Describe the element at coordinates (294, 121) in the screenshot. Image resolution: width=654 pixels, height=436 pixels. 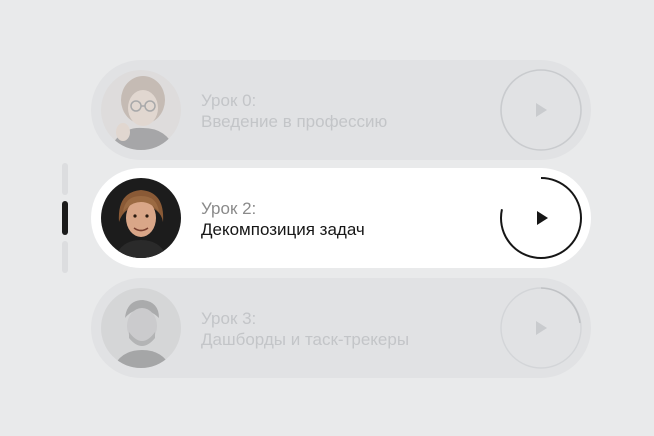
I see `lesson-title: Введение в профессию` at that location.